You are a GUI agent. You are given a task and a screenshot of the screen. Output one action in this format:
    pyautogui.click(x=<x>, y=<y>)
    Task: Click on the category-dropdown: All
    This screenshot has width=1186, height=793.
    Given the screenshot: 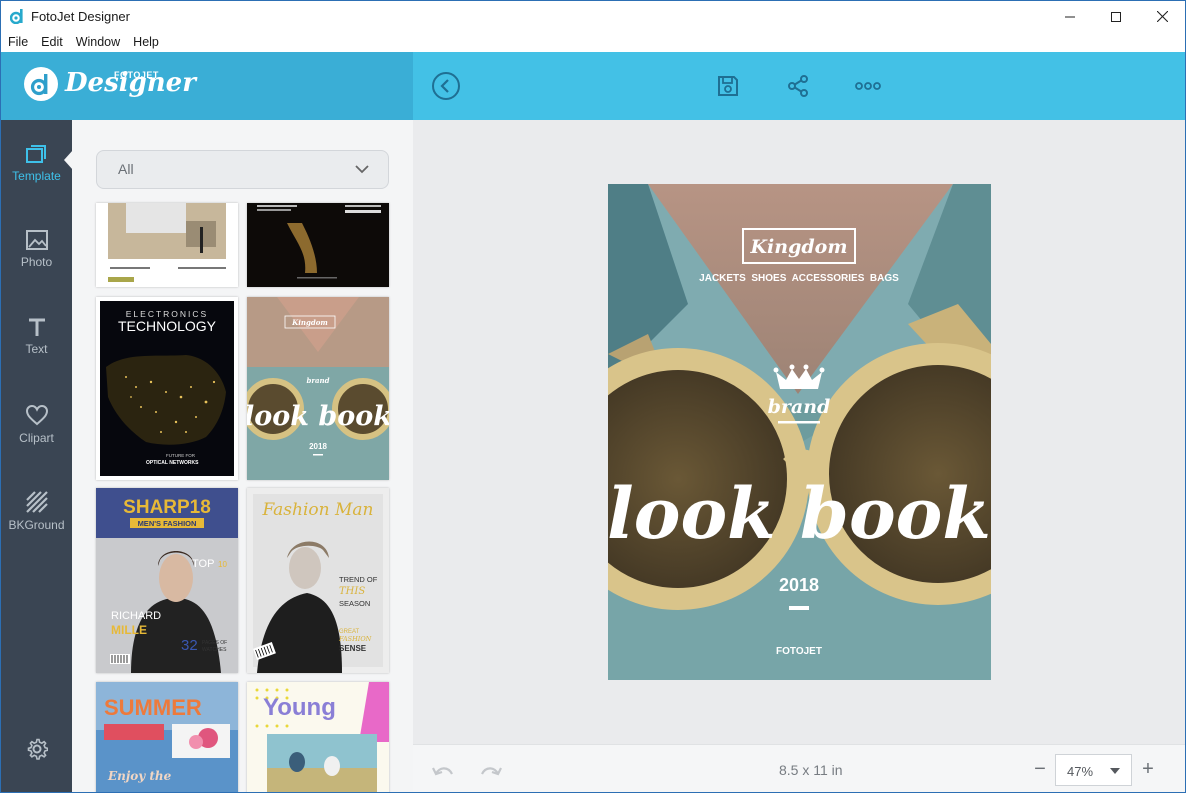 What is the action you would take?
    pyautogui.click(x=242, y=169)
    